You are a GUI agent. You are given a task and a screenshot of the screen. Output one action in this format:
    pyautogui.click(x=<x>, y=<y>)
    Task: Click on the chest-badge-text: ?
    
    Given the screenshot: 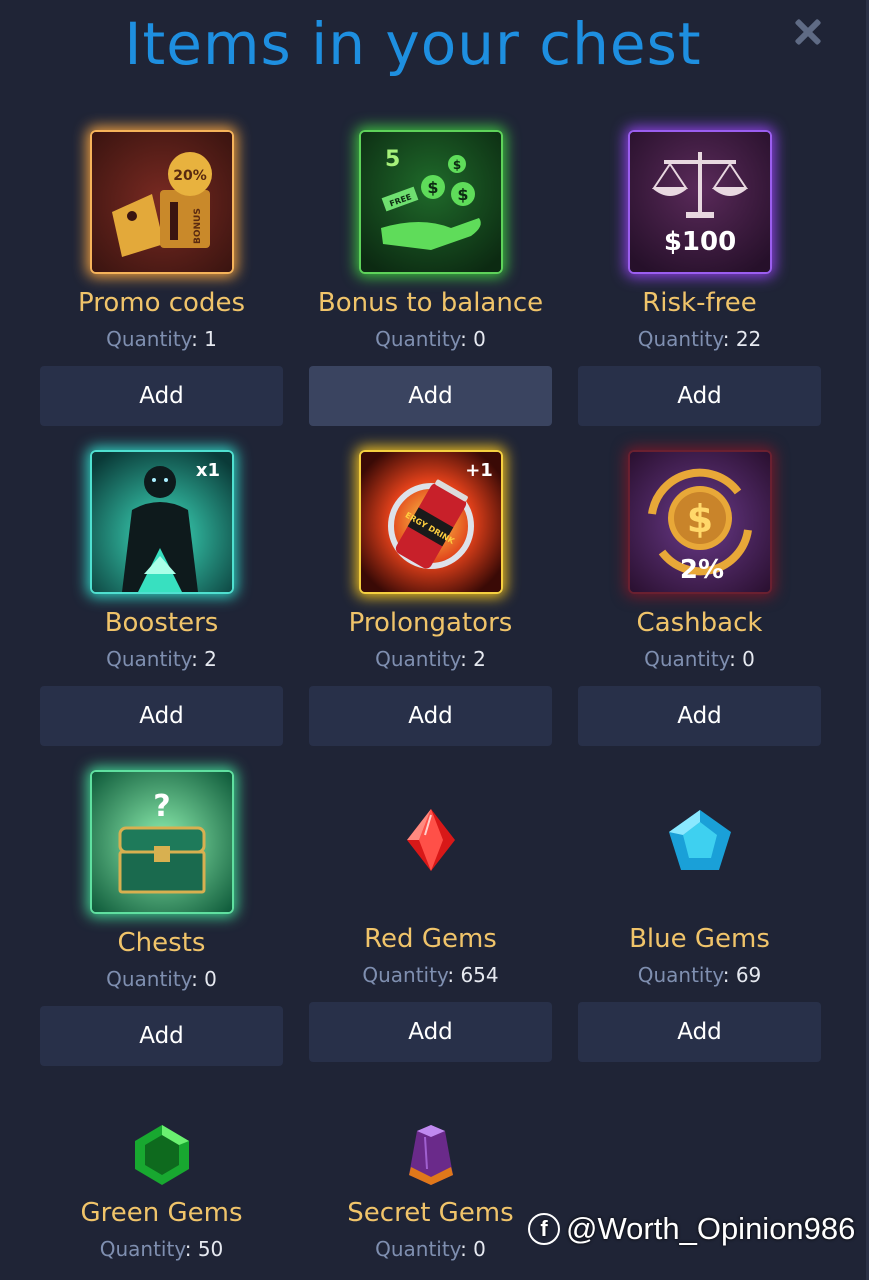 What is the action you would take?
    pyautogui.click(x=161, y=806)
    